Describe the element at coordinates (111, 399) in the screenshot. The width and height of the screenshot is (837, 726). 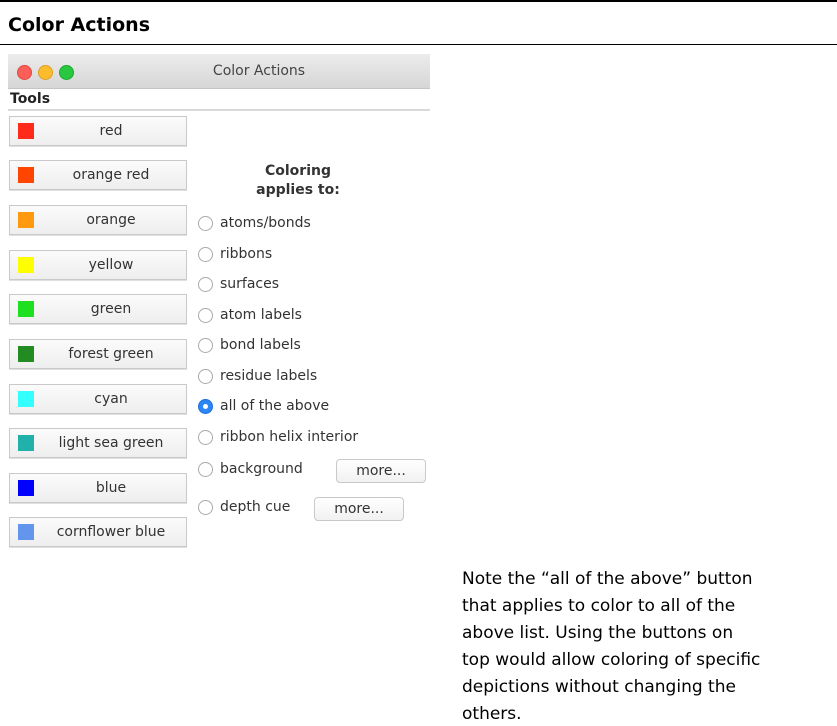
I see `color-button-label: cyan` at that location.